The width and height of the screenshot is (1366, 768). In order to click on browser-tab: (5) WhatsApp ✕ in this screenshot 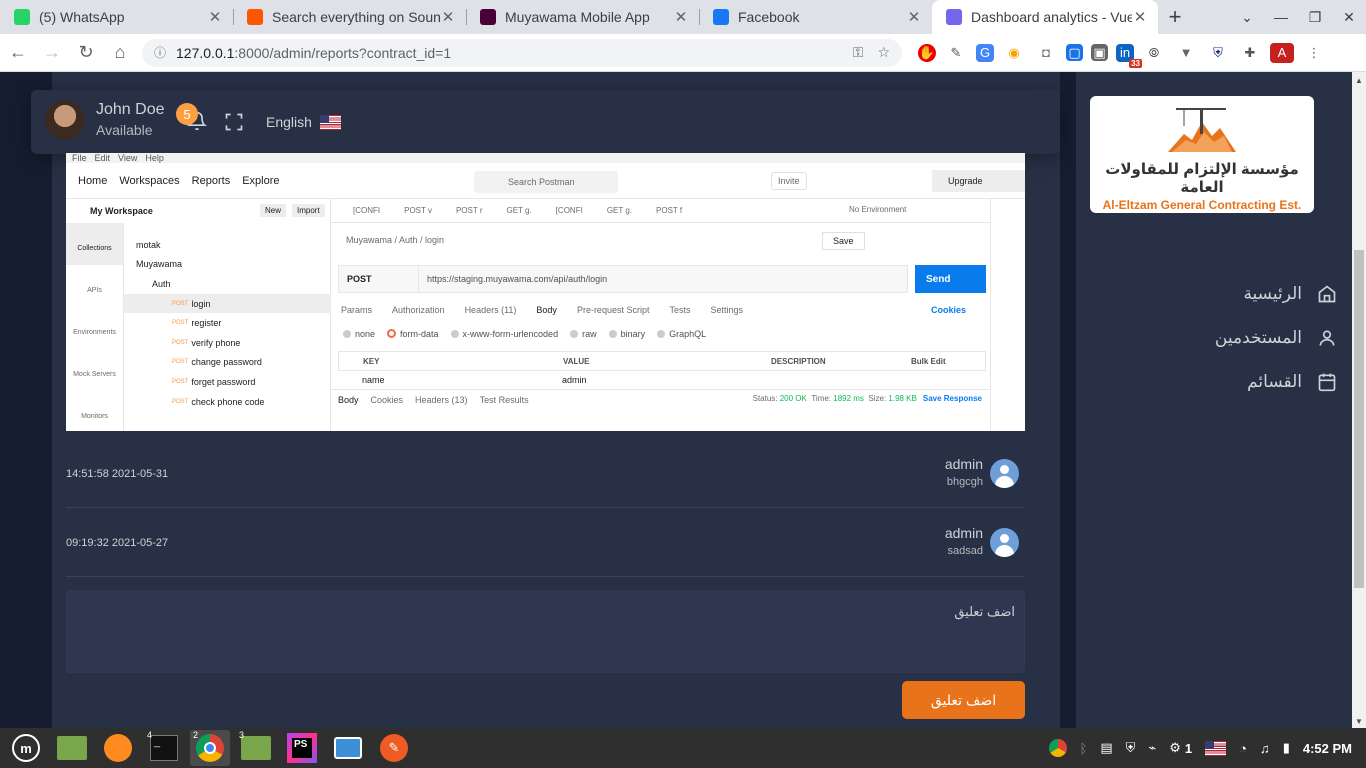, I will do `click(116, 17)`.